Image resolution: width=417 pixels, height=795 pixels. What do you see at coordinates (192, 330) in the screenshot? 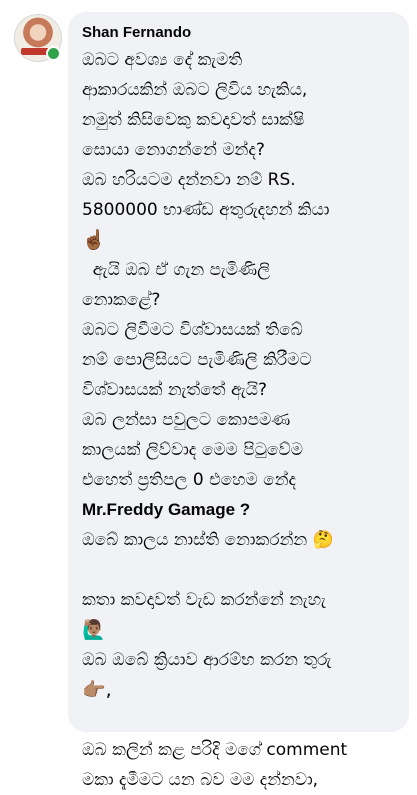
I see `comment-line: ඔබට ලිවීමට විශ්වාසයක් තිබේ` at bounding box center [192, 330].